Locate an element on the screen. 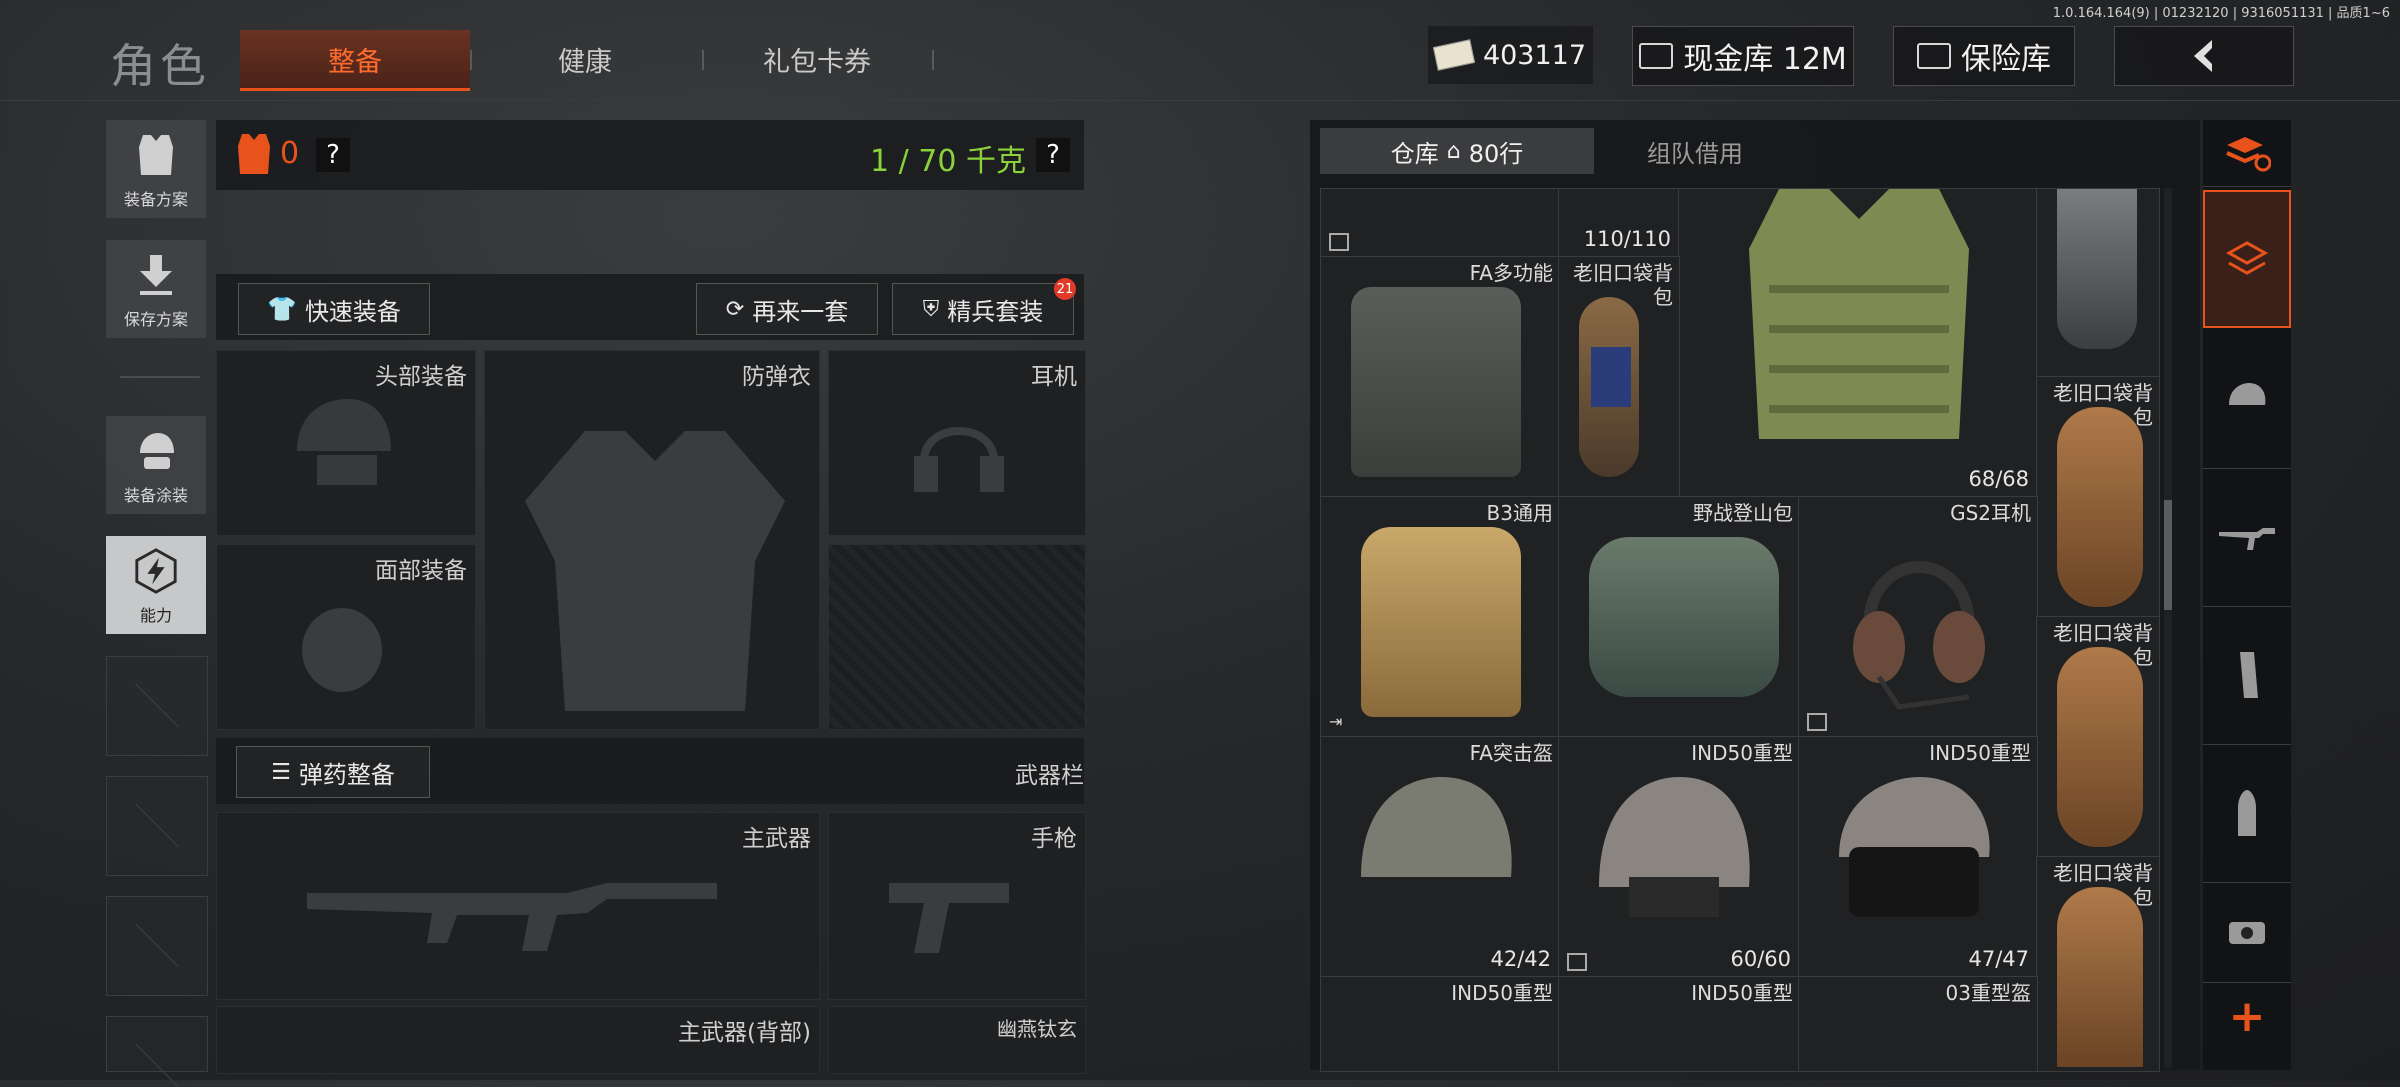 The height and width of the screenshot is (1087, 2400). quick-equip-button: 👕 快速装备 is located at coordinates (334, 309).